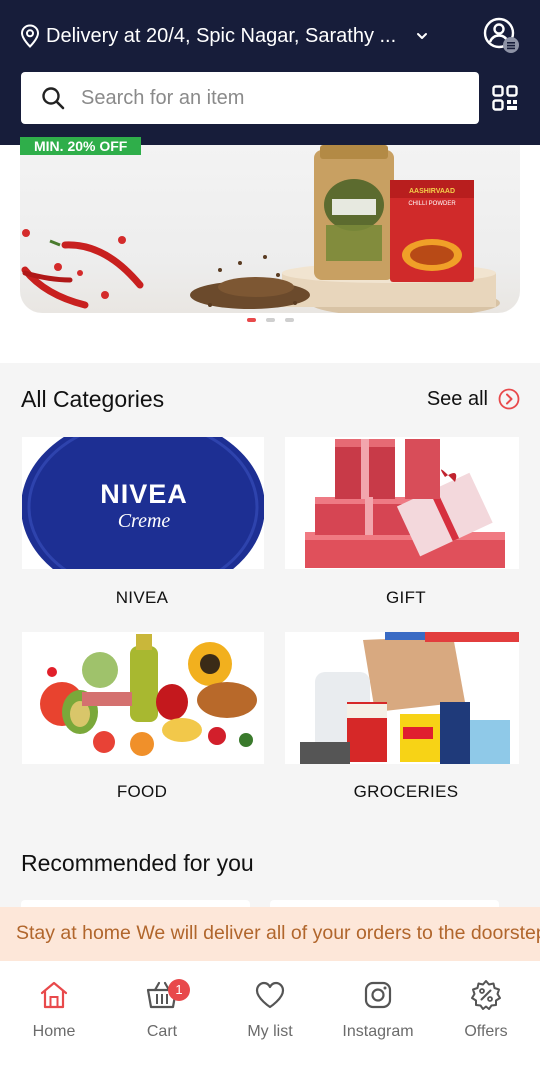  Describe the element at coordinates (432, 204) in the screenshot. I see `product-name-text: CHILLI POWDER` at that location.